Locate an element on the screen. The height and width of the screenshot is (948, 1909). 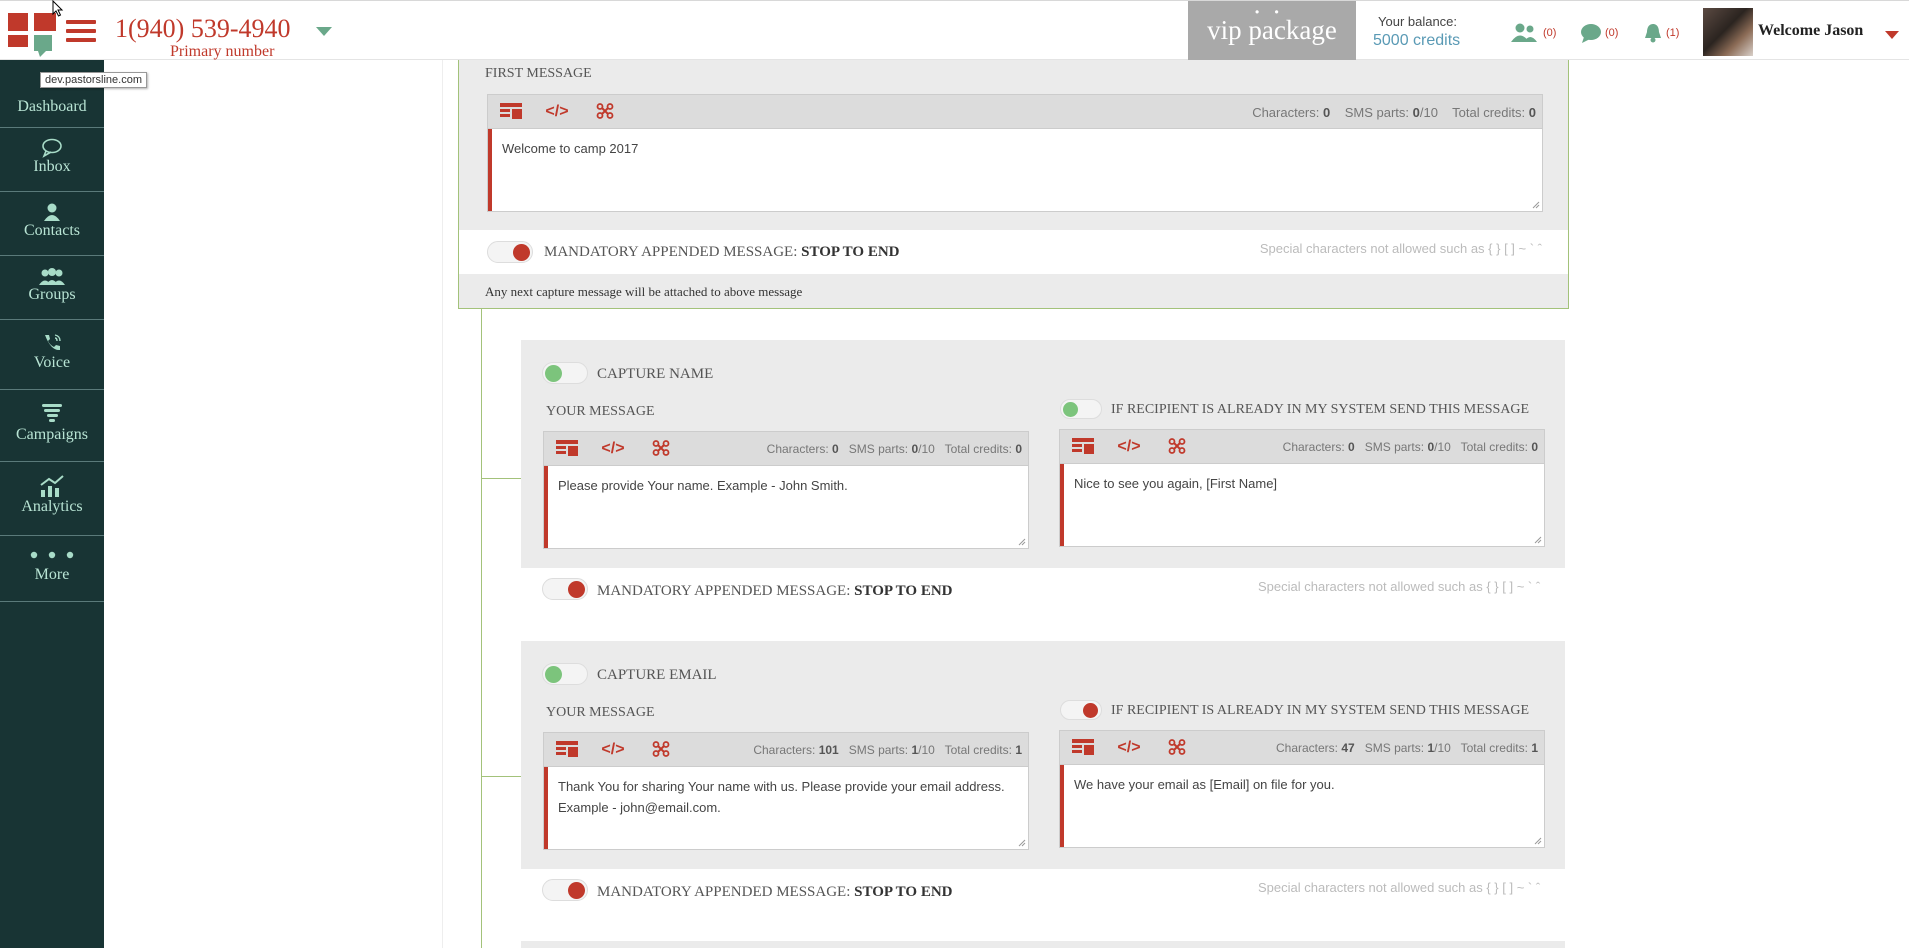
user-icon is located at coordinates (52, 212).